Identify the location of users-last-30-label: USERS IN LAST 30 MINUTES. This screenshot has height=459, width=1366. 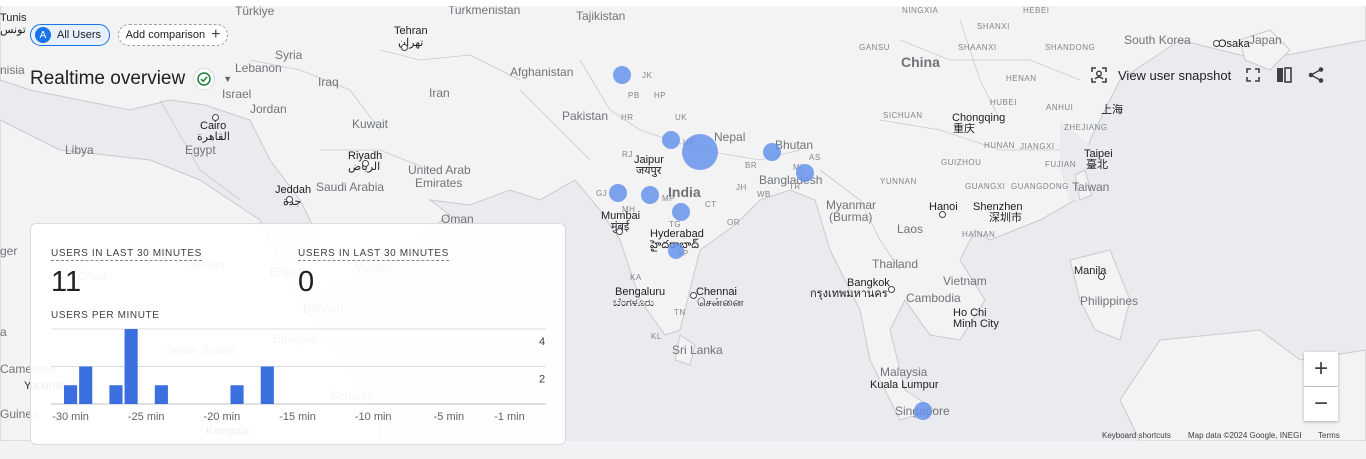
(126, 254).